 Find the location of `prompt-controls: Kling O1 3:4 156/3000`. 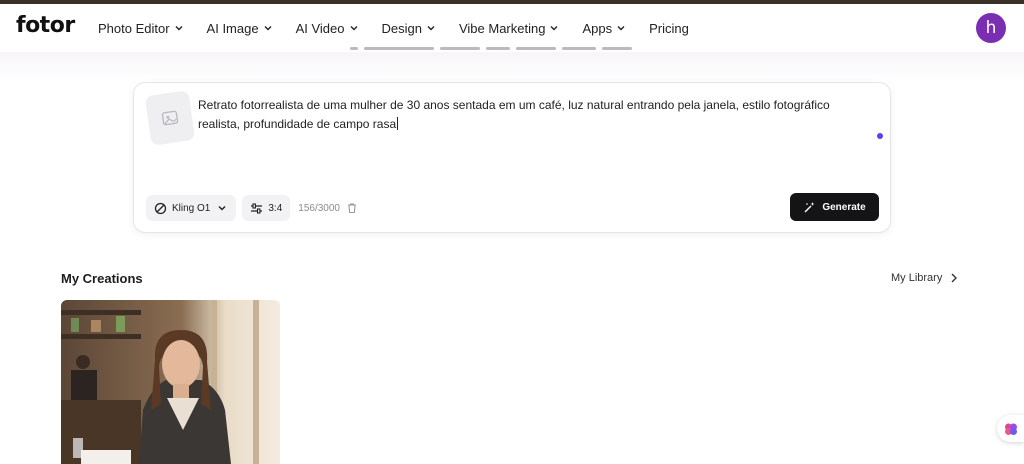

prompt-controls: Kling O1 3:4 156/3000 is located at coordinates (252, 208).